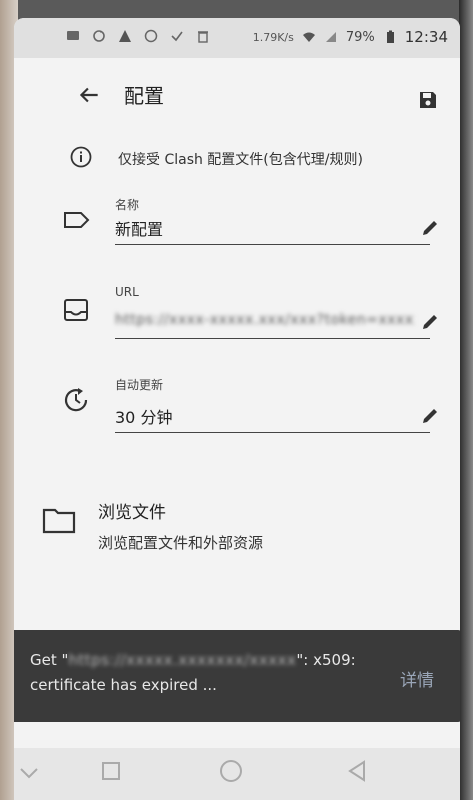  I want to click on check-icon, so click(177, 36).